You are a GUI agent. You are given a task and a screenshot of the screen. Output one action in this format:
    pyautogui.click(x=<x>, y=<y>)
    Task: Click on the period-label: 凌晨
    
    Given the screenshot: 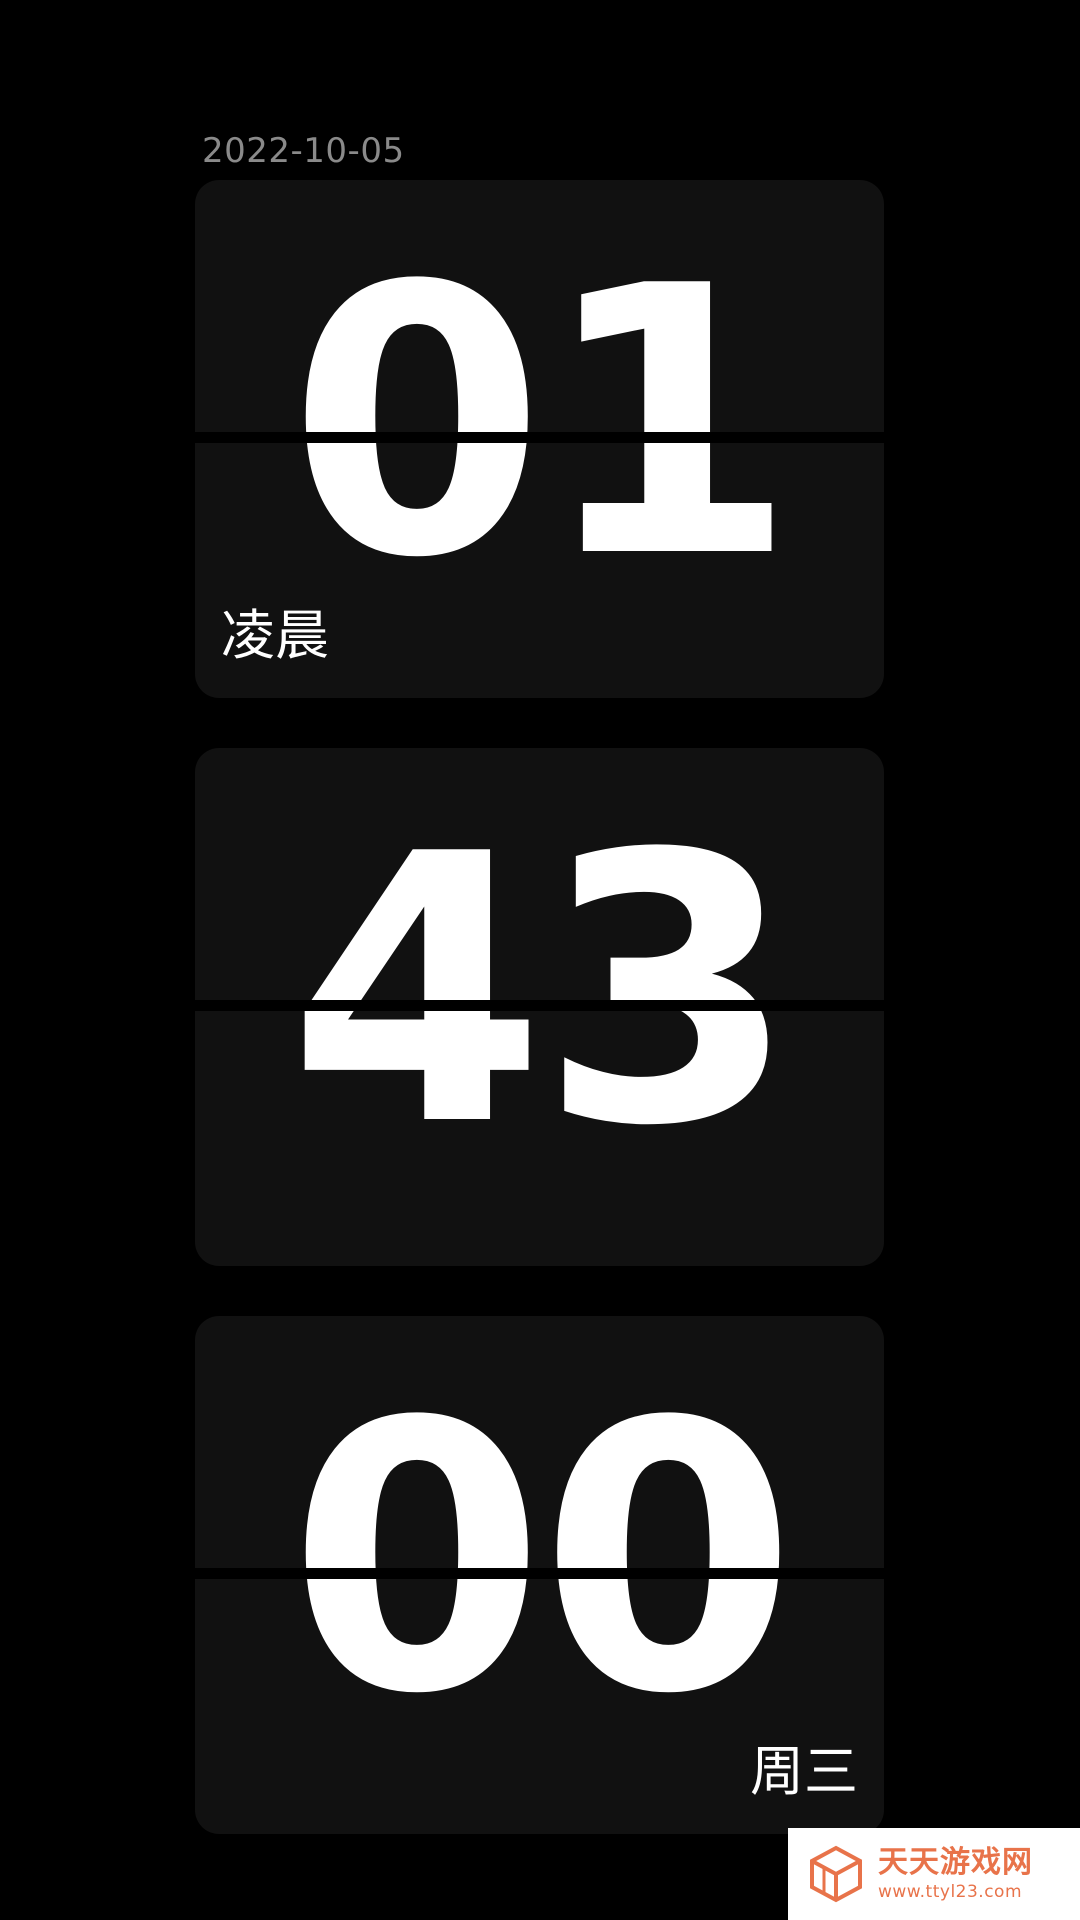 What is the action you would take?
    pyautogui.click(x=275, y=635)
    